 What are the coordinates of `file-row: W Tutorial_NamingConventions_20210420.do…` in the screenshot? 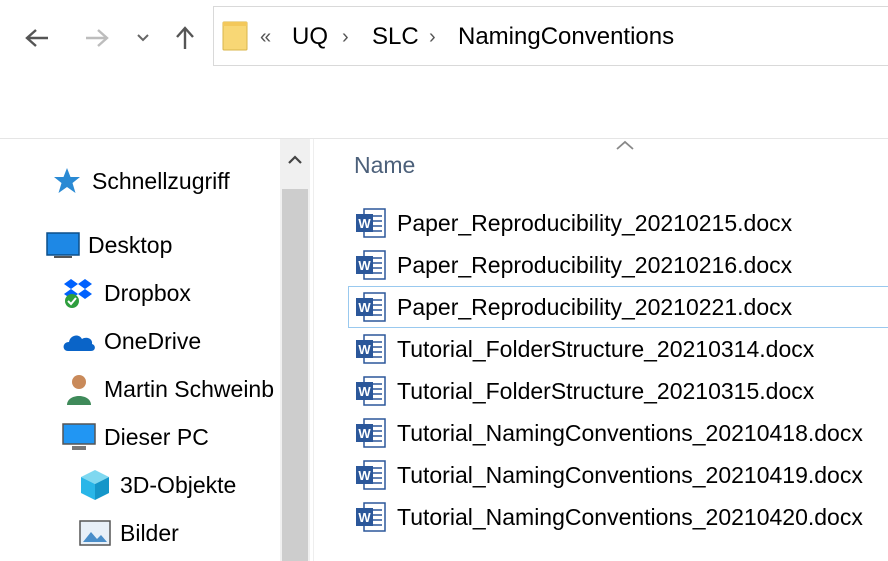 It's located at (618, 517).